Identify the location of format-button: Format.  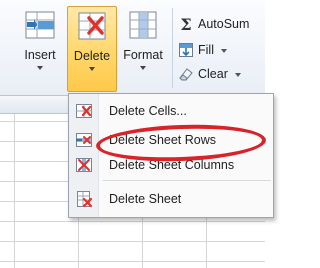
(143, 49).